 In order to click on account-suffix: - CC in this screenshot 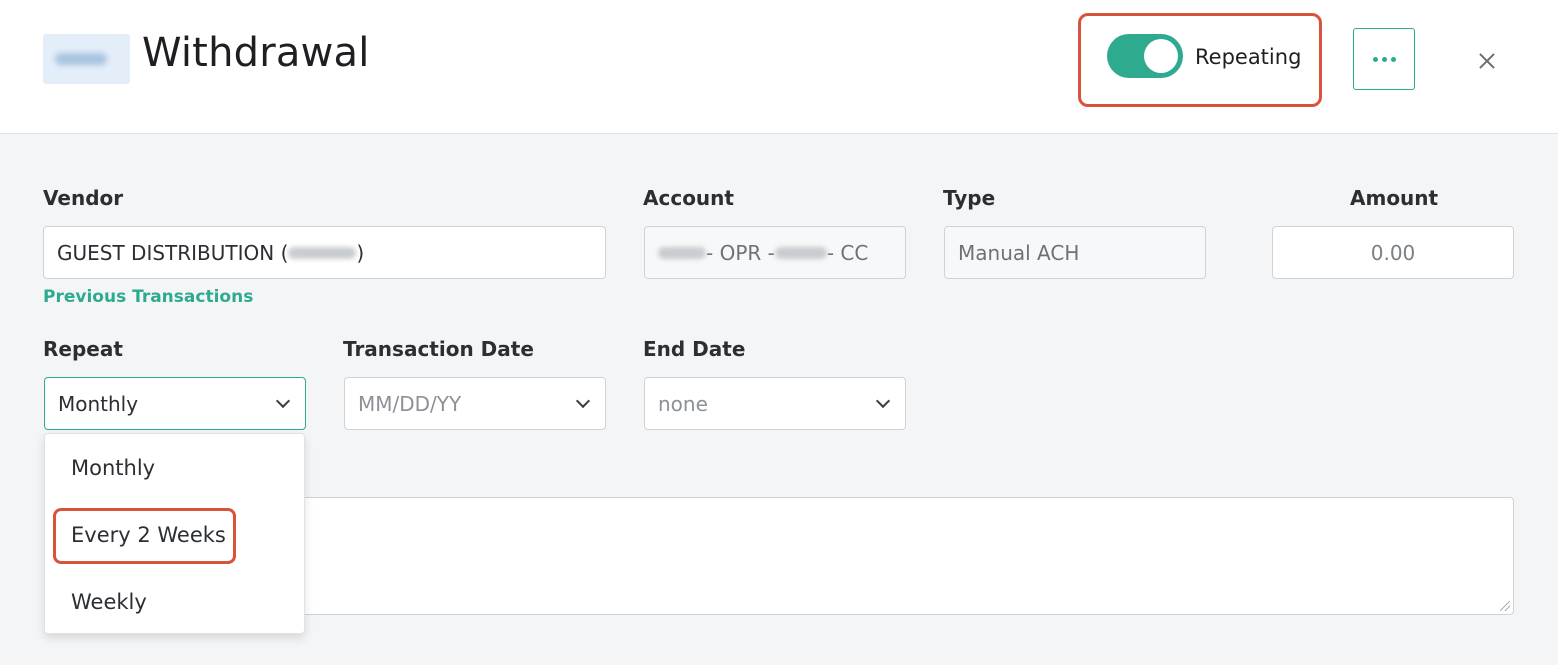, I will do `click(847, 252)`.